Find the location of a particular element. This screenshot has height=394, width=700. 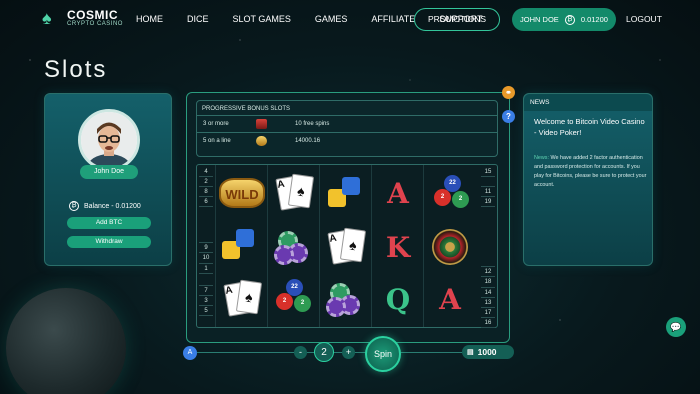

bet-value: 2 is located at coordinates (324, 352).